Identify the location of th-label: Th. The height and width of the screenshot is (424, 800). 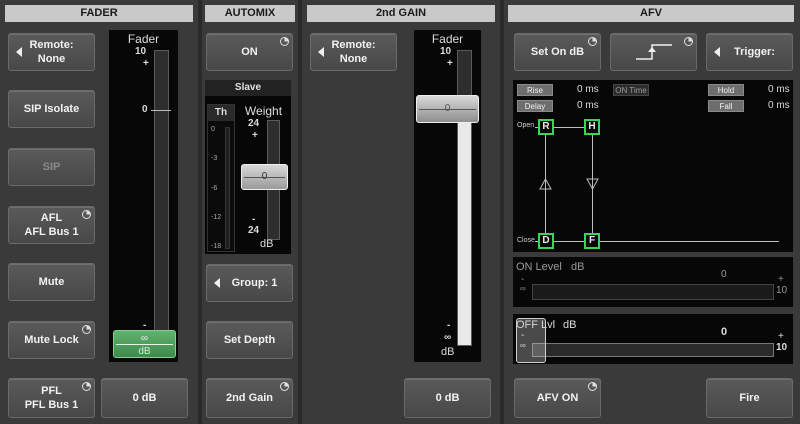
(221, 112).